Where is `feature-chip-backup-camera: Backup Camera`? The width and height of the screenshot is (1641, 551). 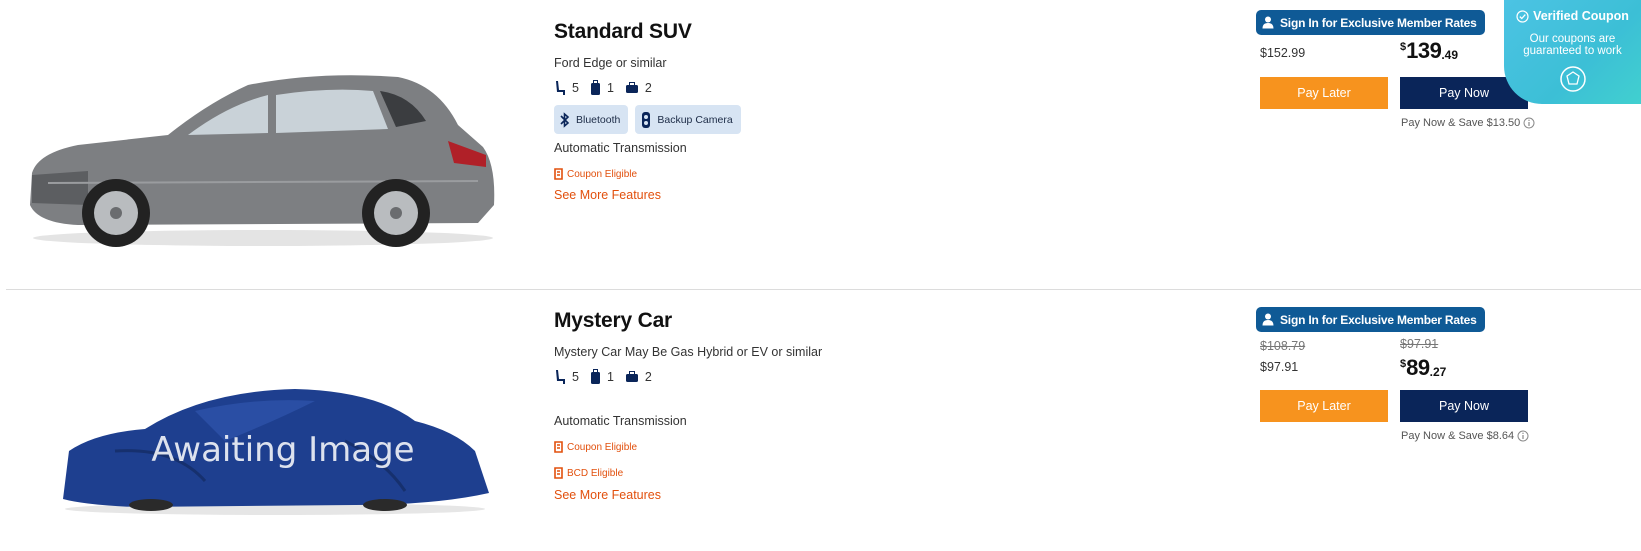 feature-chip-backup-camera: Backup Camera is located at coordinates (688, 119).